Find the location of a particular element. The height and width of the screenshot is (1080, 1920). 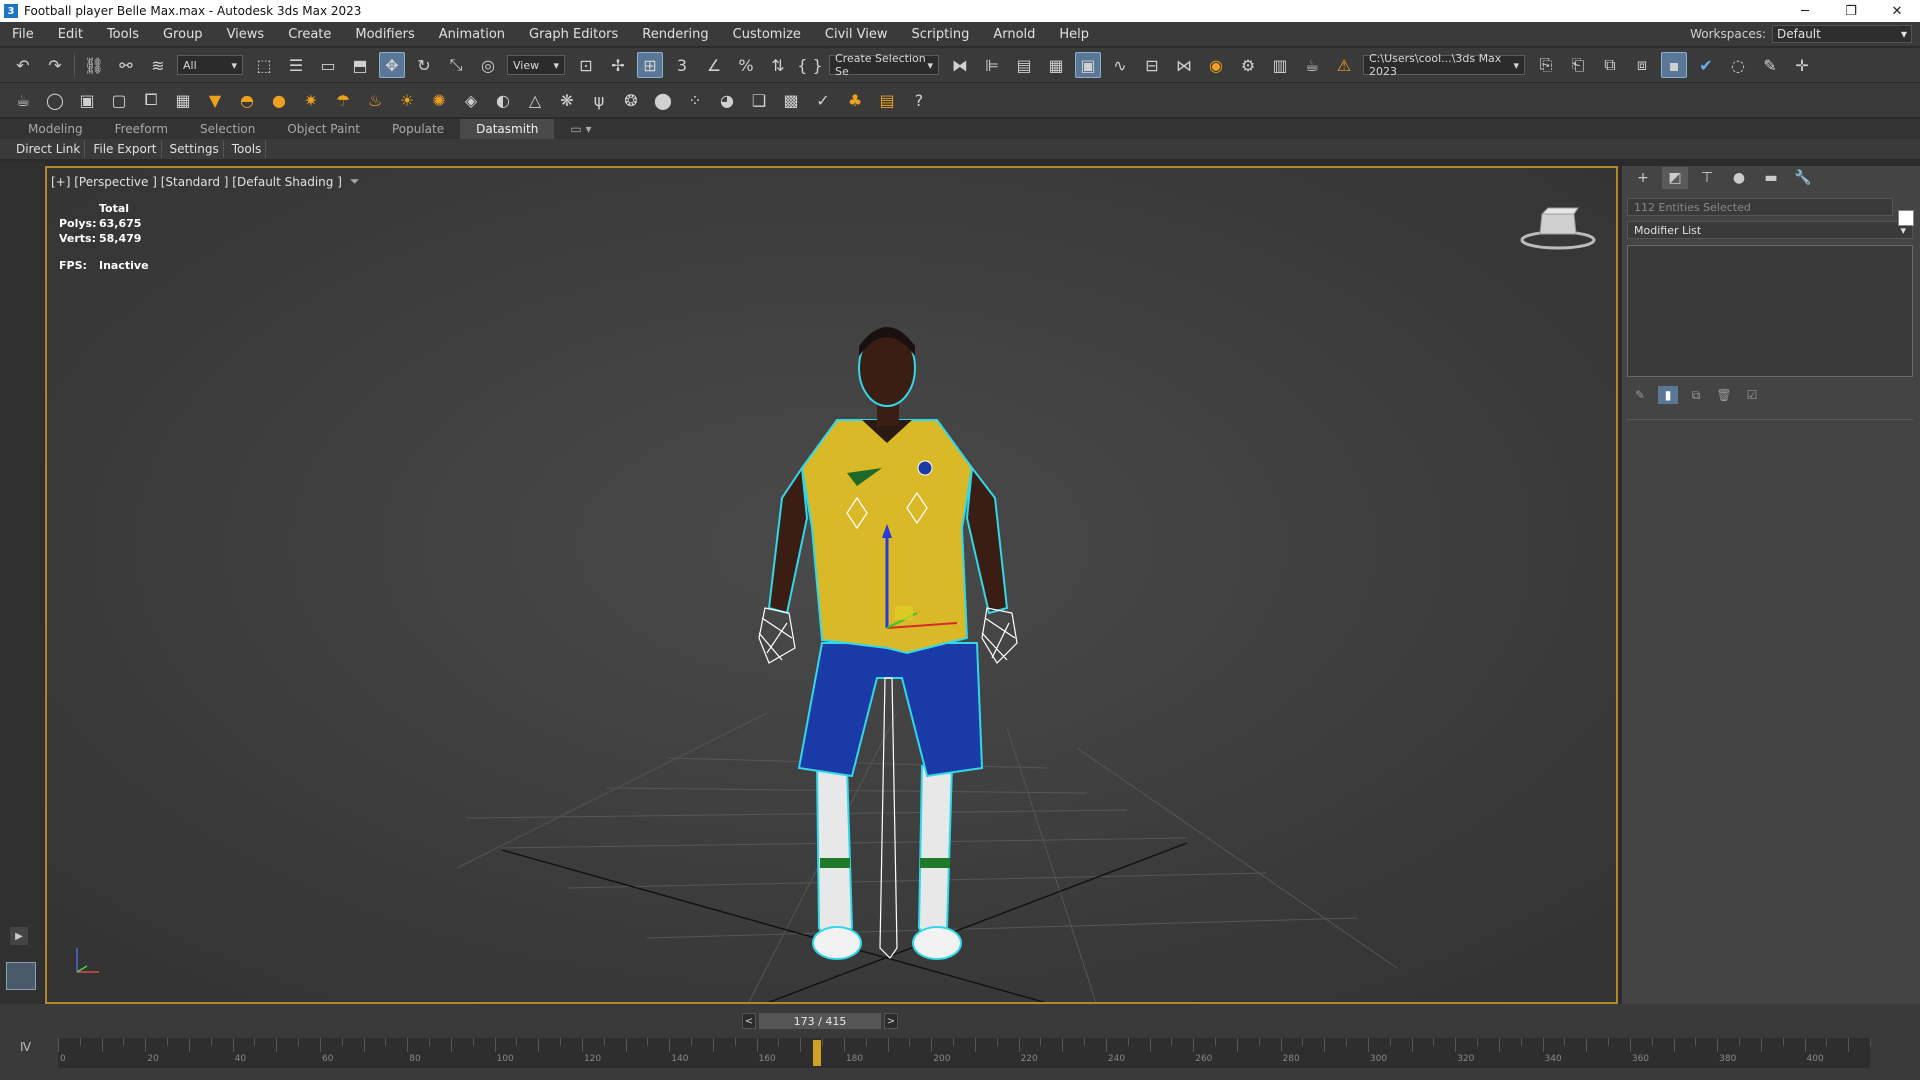

area-light-icon: ♨ is located at coordinates (375, 100).